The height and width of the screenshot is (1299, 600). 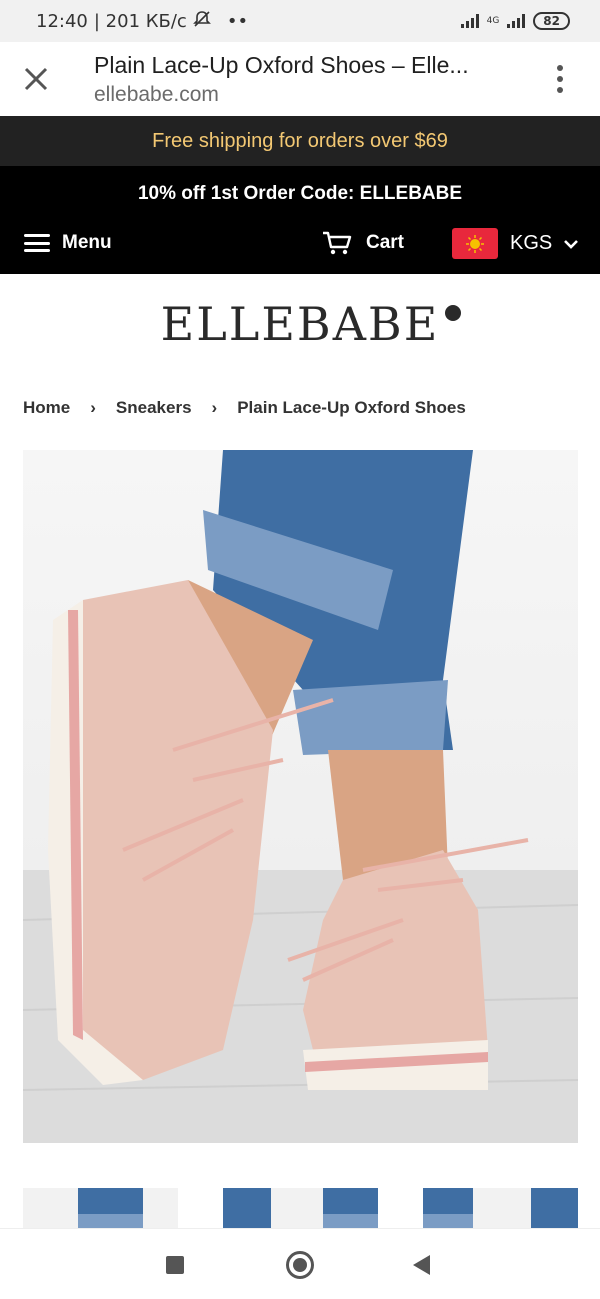 I want to click on close-icon, so click(x=36, y=79).